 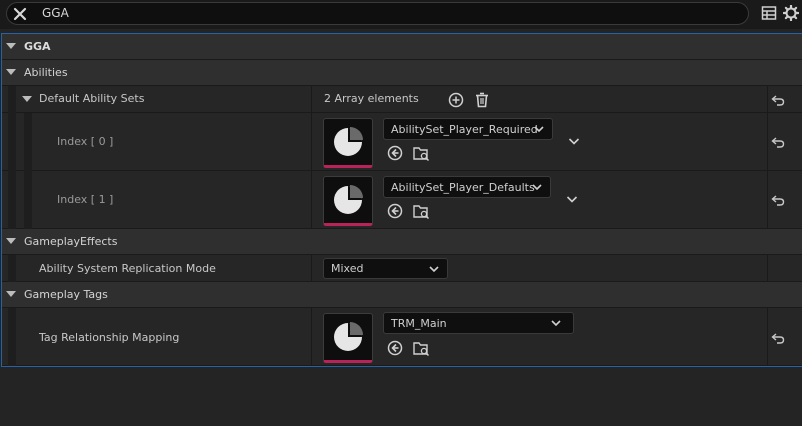 What do you see at coordinates (419, 323) in the screenshot?
I see `asset-name: TRM_Main` at bounding box center [419, 323].